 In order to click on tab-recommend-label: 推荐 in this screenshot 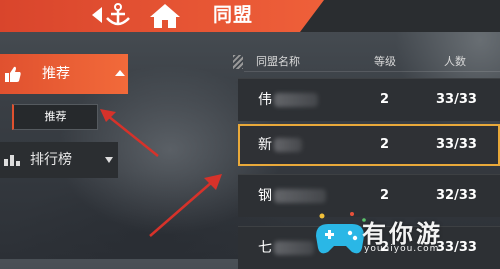, I will do `click(56, 74)`.